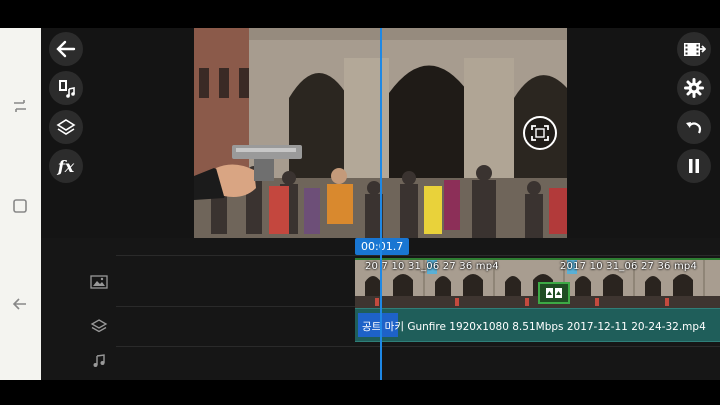 Image resolution: width=720 pixels, height=405 pixels. I want to click on gear-icon, so click(694, 88).